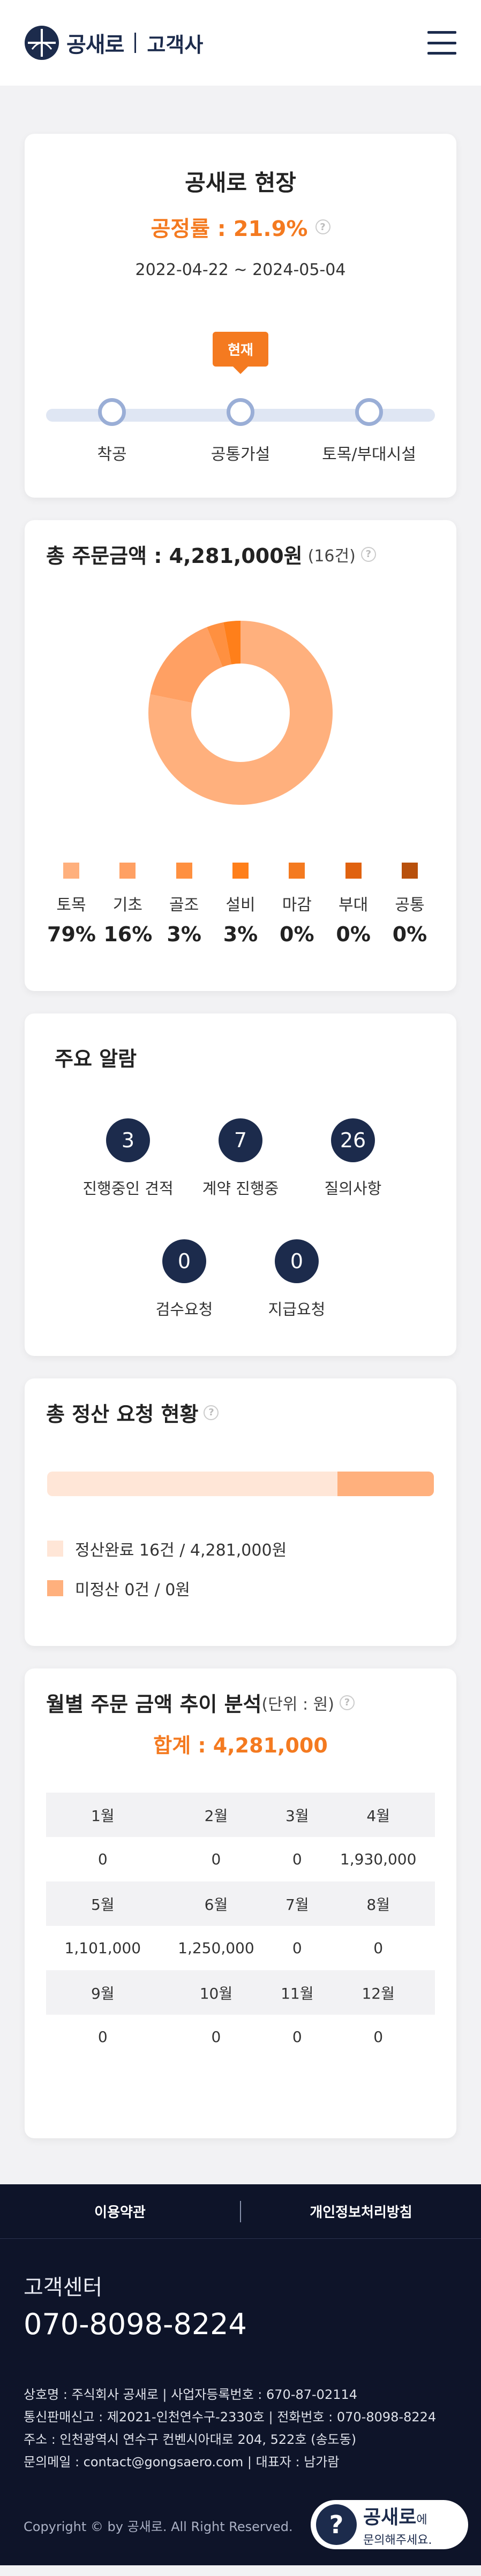 This screenshot has width=481, height=2576. I want to click on chat-brand: 공새로, so click(390, 2517).